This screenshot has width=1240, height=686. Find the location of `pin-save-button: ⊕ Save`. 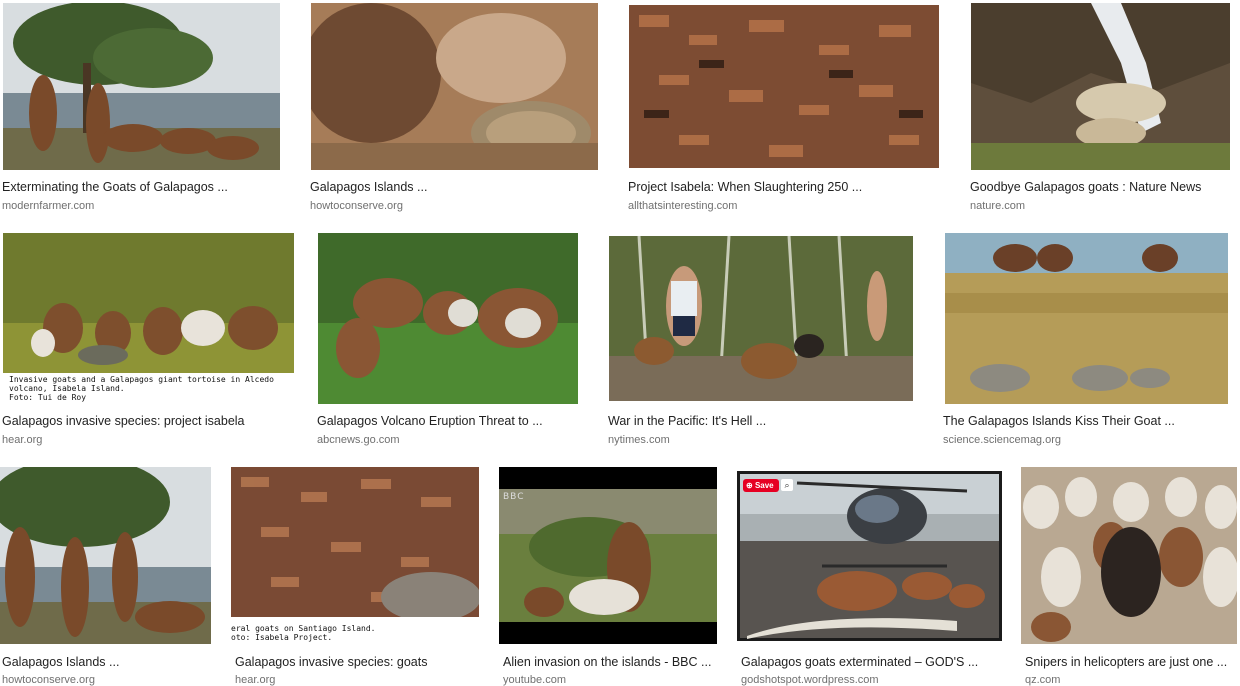

pin-save-button: ⊕ Save is located at coordinates (761, 485).